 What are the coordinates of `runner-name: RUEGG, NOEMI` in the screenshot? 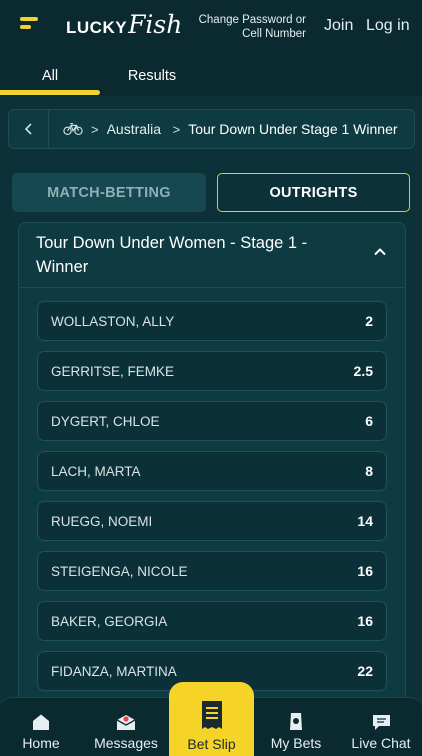 It's located at (102, 521).